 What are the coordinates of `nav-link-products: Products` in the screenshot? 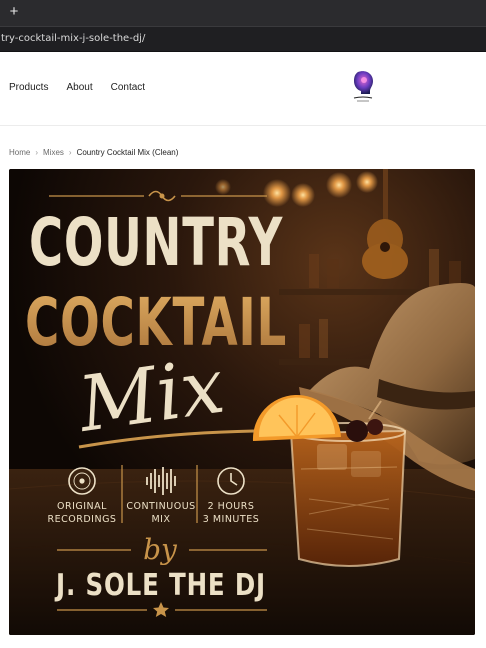 It's located at (28, 87).